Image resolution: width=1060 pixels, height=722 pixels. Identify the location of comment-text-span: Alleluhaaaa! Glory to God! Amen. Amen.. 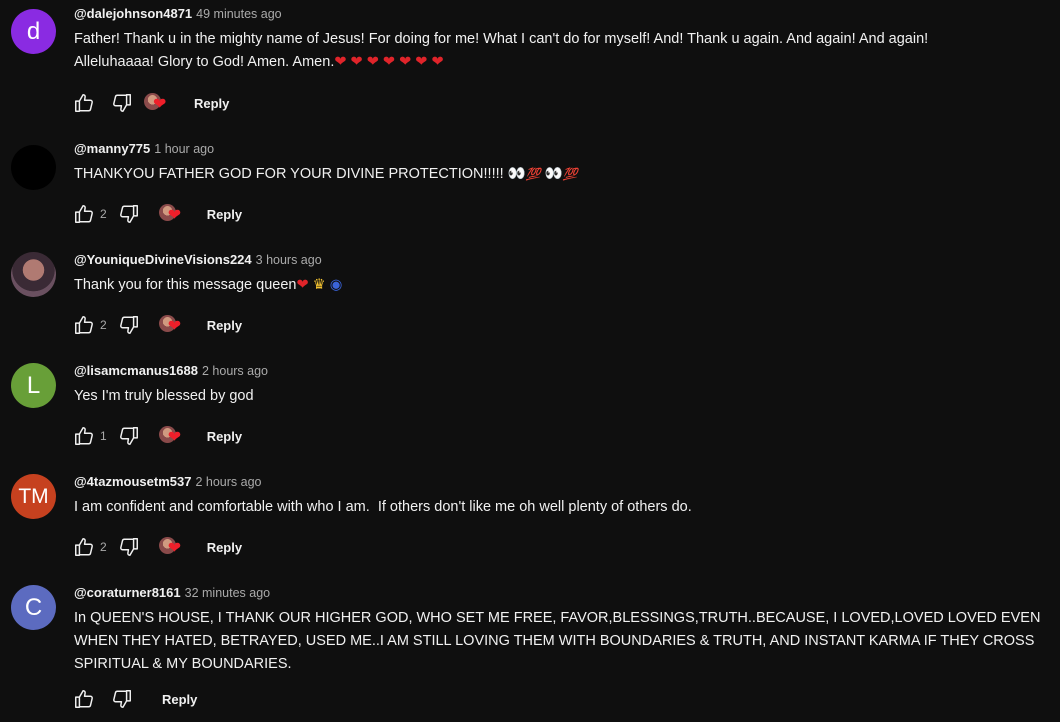
(204, 62).